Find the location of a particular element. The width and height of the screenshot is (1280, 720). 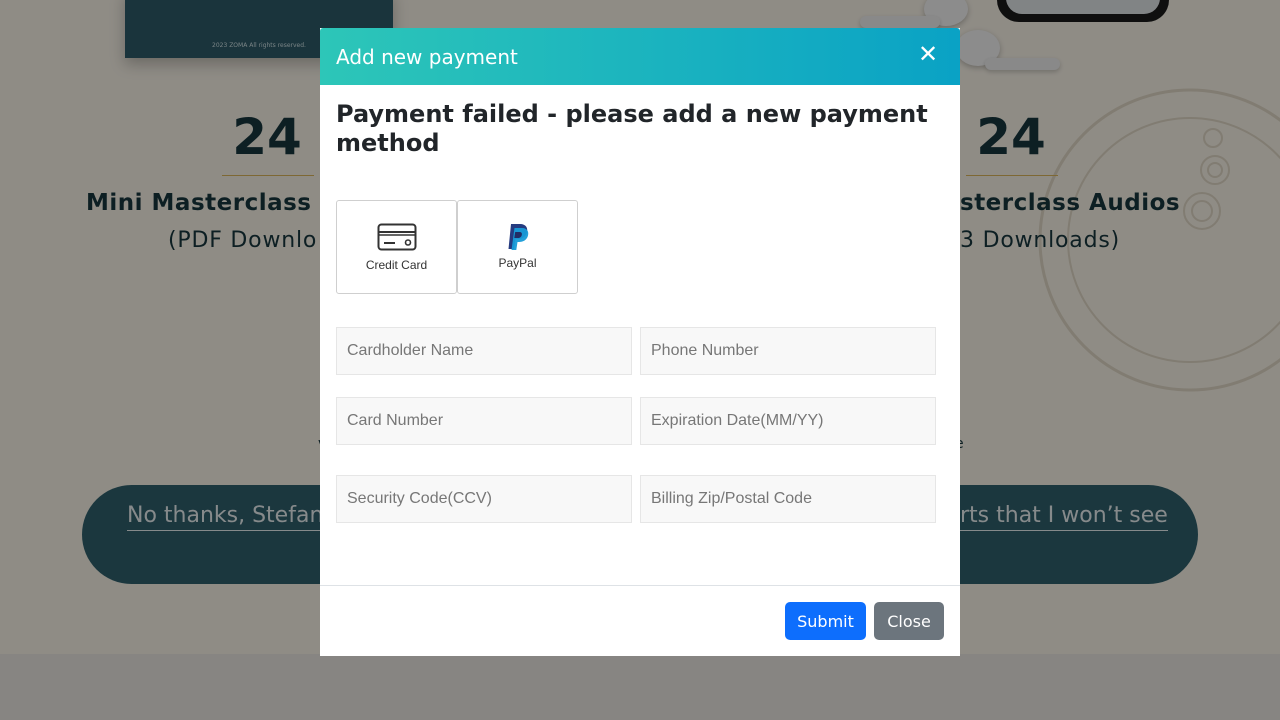

billing-zip-input is located at coordinates (788, 499).